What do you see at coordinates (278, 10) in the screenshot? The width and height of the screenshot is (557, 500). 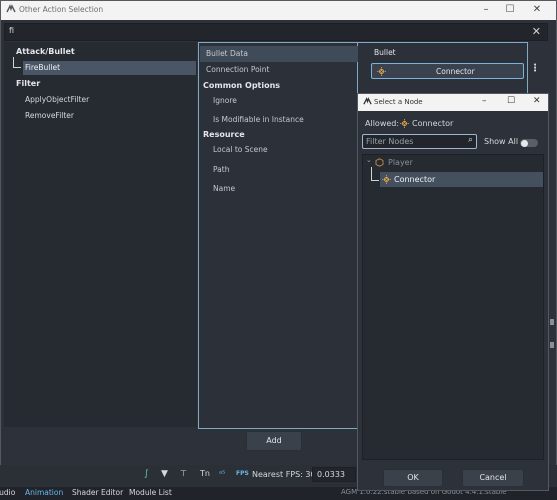 I see `main-titlebar: Other Action Selection – ☐ ✕` at bounding box center [278, 10].